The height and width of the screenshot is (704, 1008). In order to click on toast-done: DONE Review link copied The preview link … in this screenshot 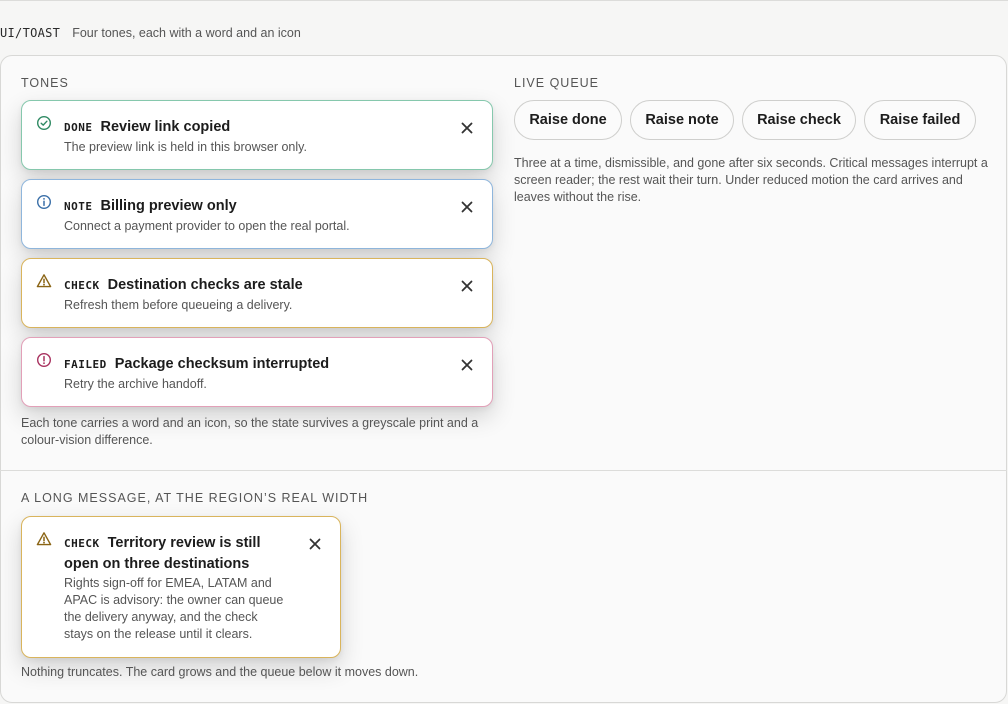, I will do `click(257, 135)`.